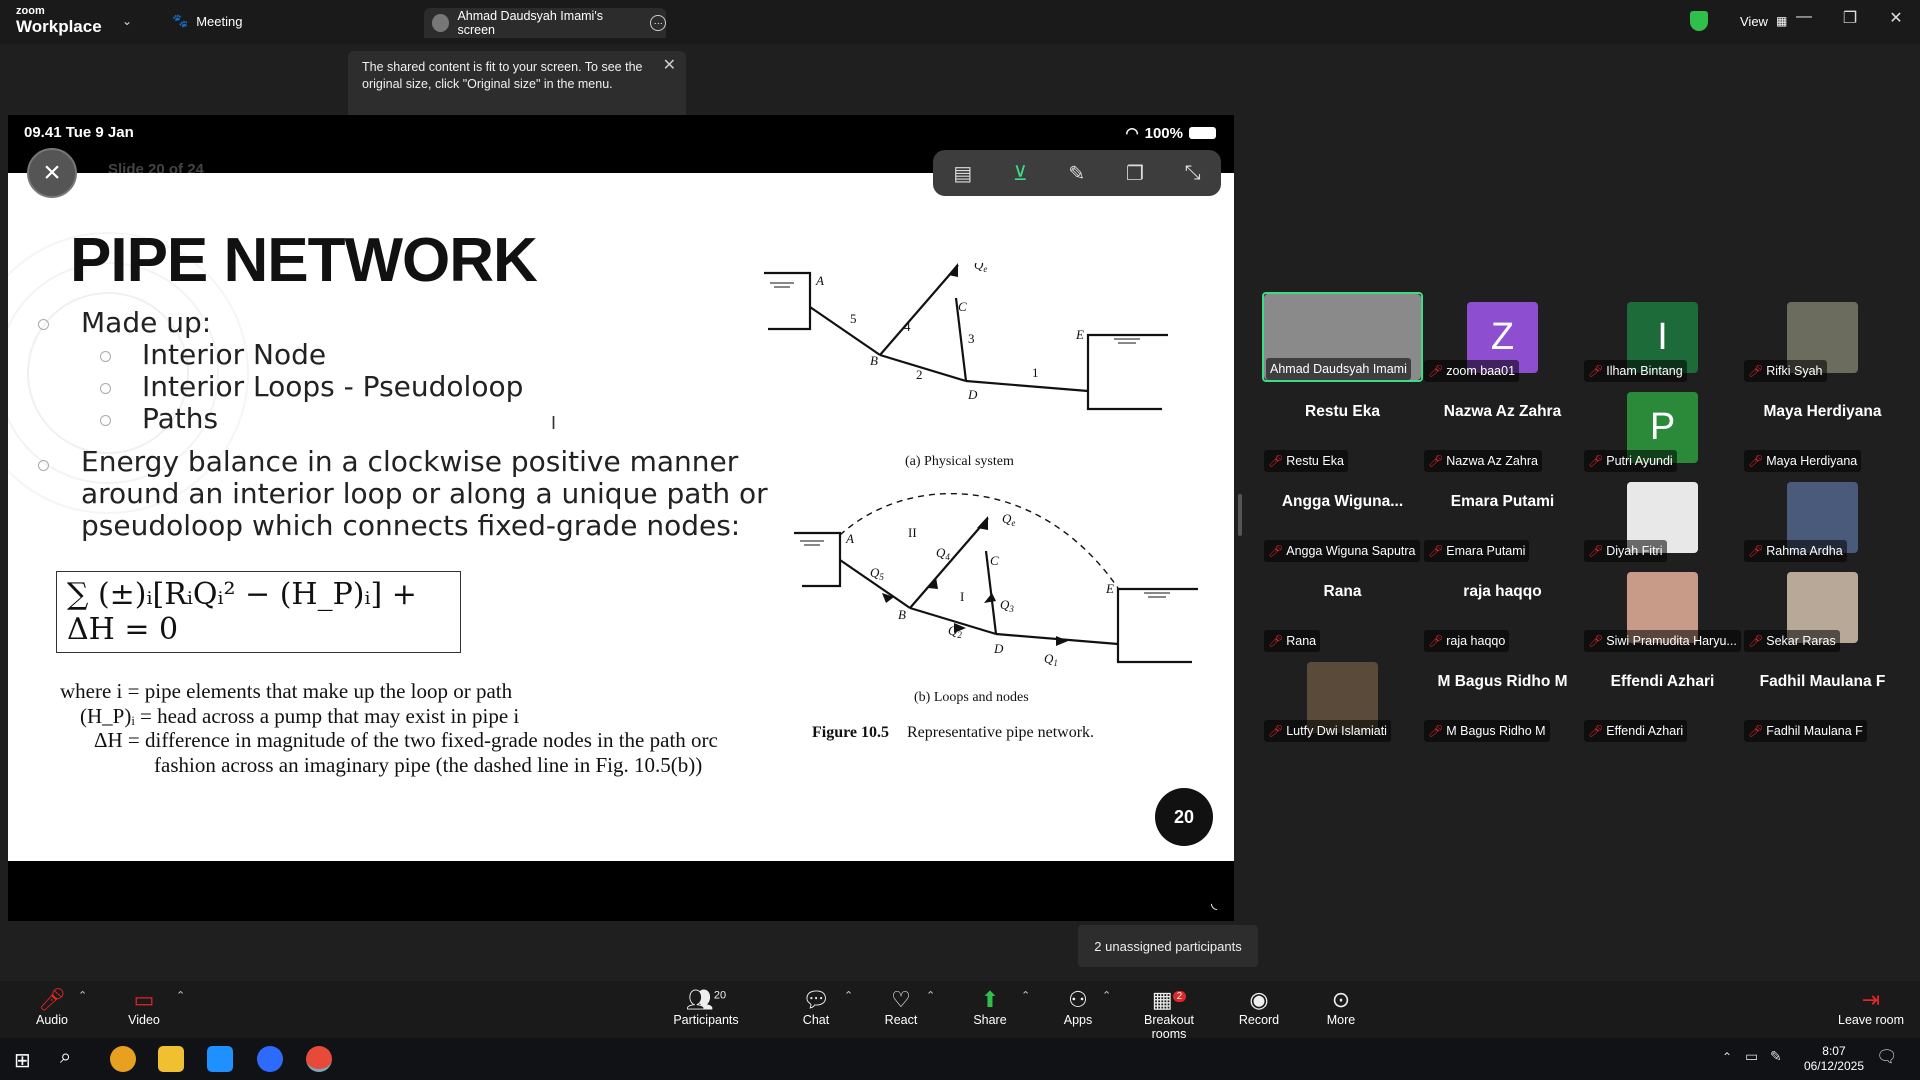 This screenshot has height=1080, width=1920. Describe the element at coordinates (1834, 1059) in the screenshot. I see `clock: 8:07 06/12/2025` at that location.